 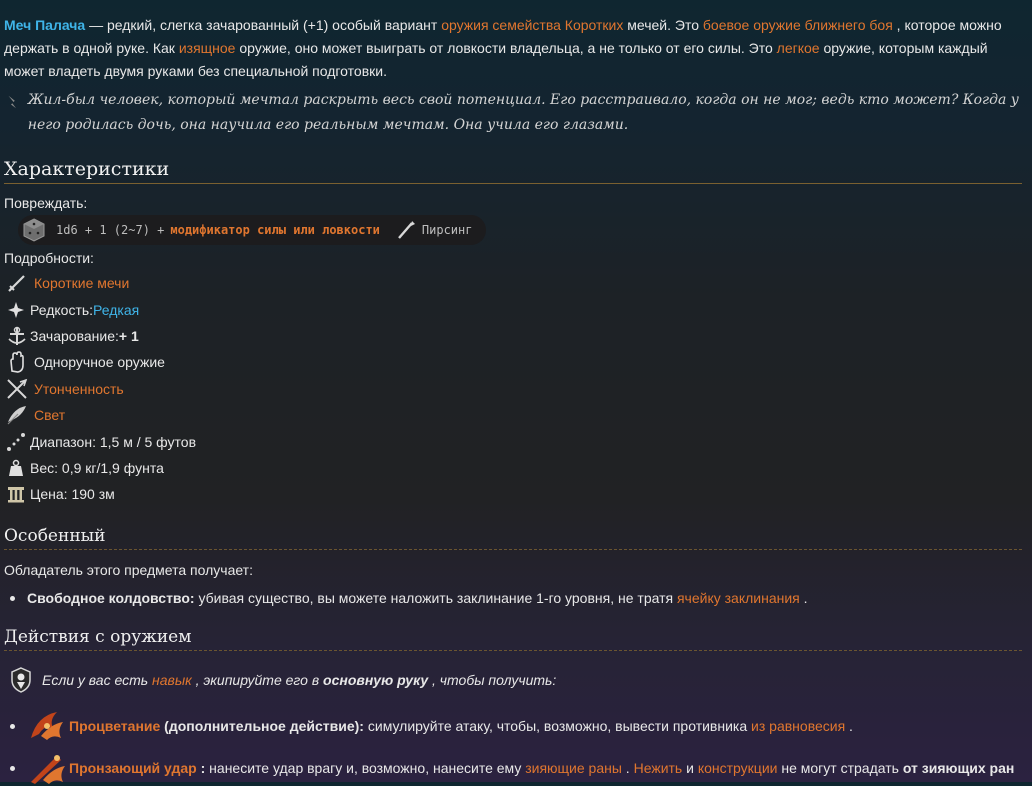 What do you see at coordinates (803, 598) in the screenshot?
I see `free-casting-end: .` at bounding box center [803, 598].